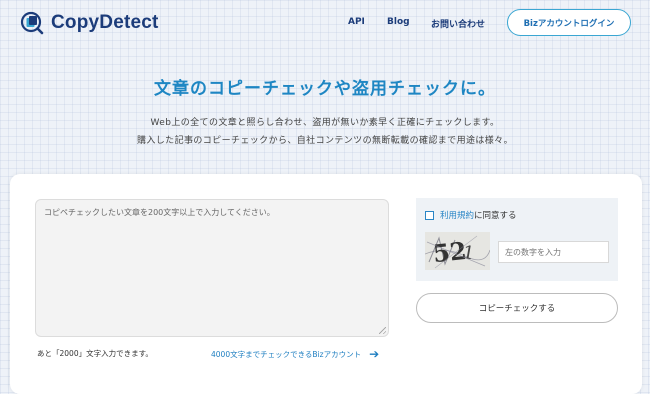 This screenshot has width=650, height=394. What do you see at coordinates (286, 354) in the screenshot?
I see `biz-account-link-label: 4000文字までチェックできるBizアカウント` at bounding box center [286, 354].